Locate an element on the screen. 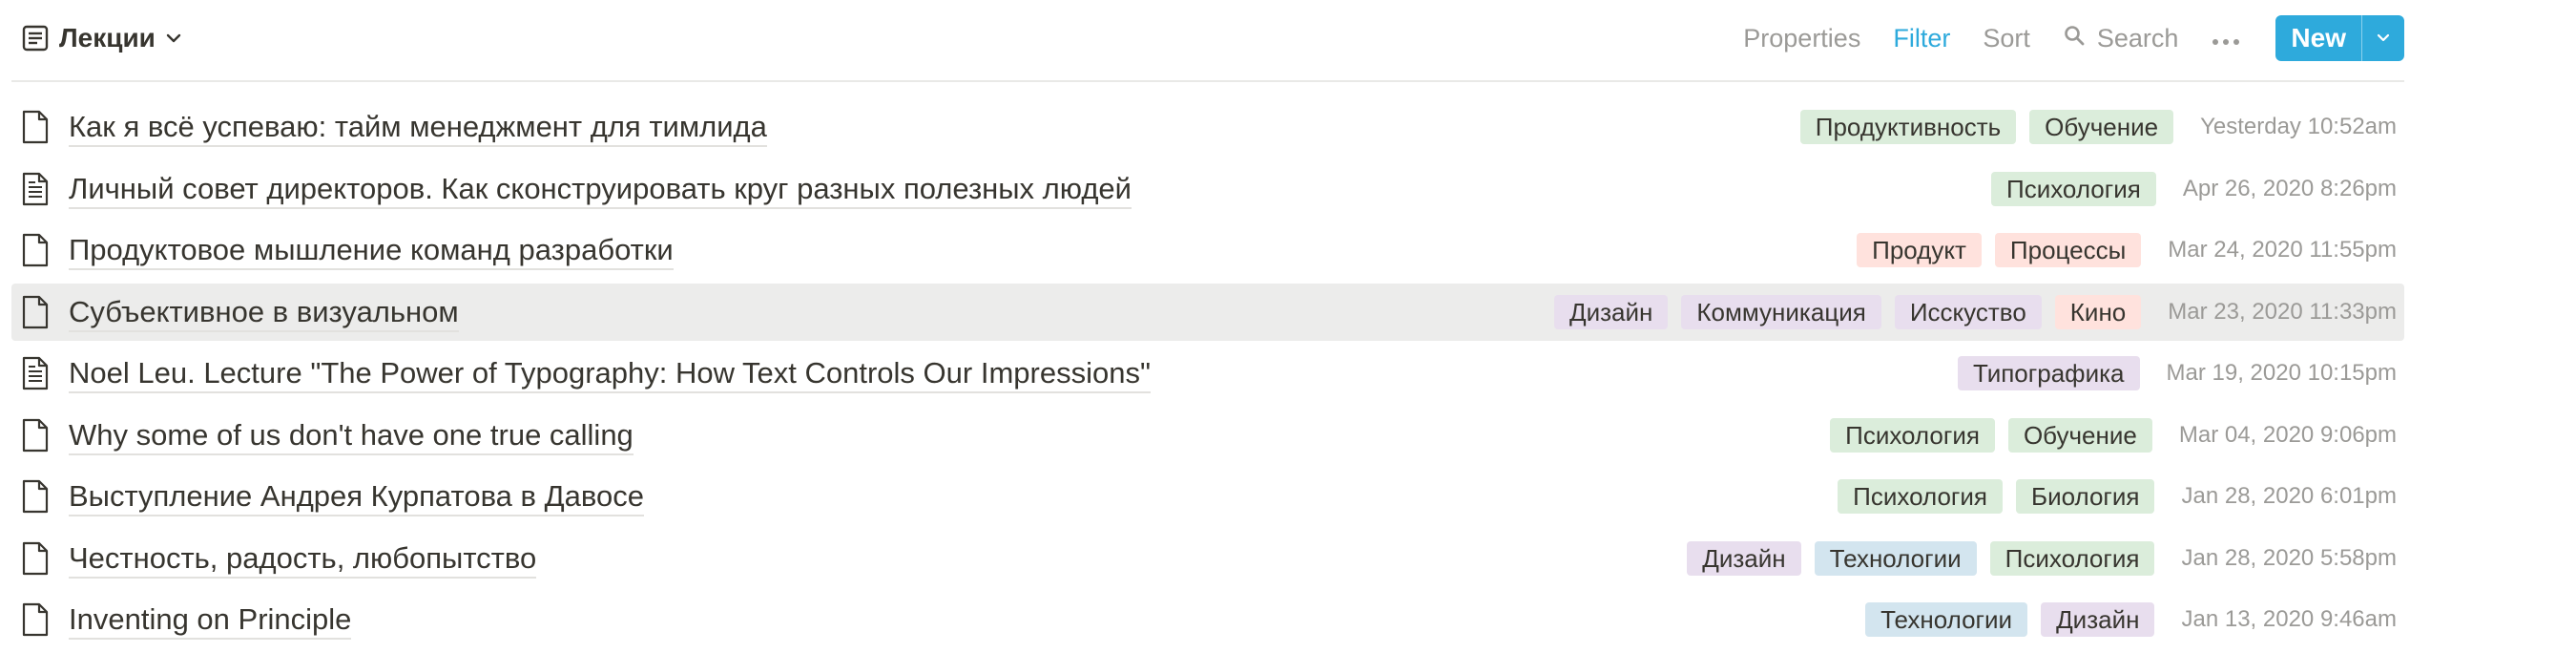 This screenshot has width=2576, height=653. edited-date: Mar 04, 2020 9:06pm is located at coordinates (2287, 434).